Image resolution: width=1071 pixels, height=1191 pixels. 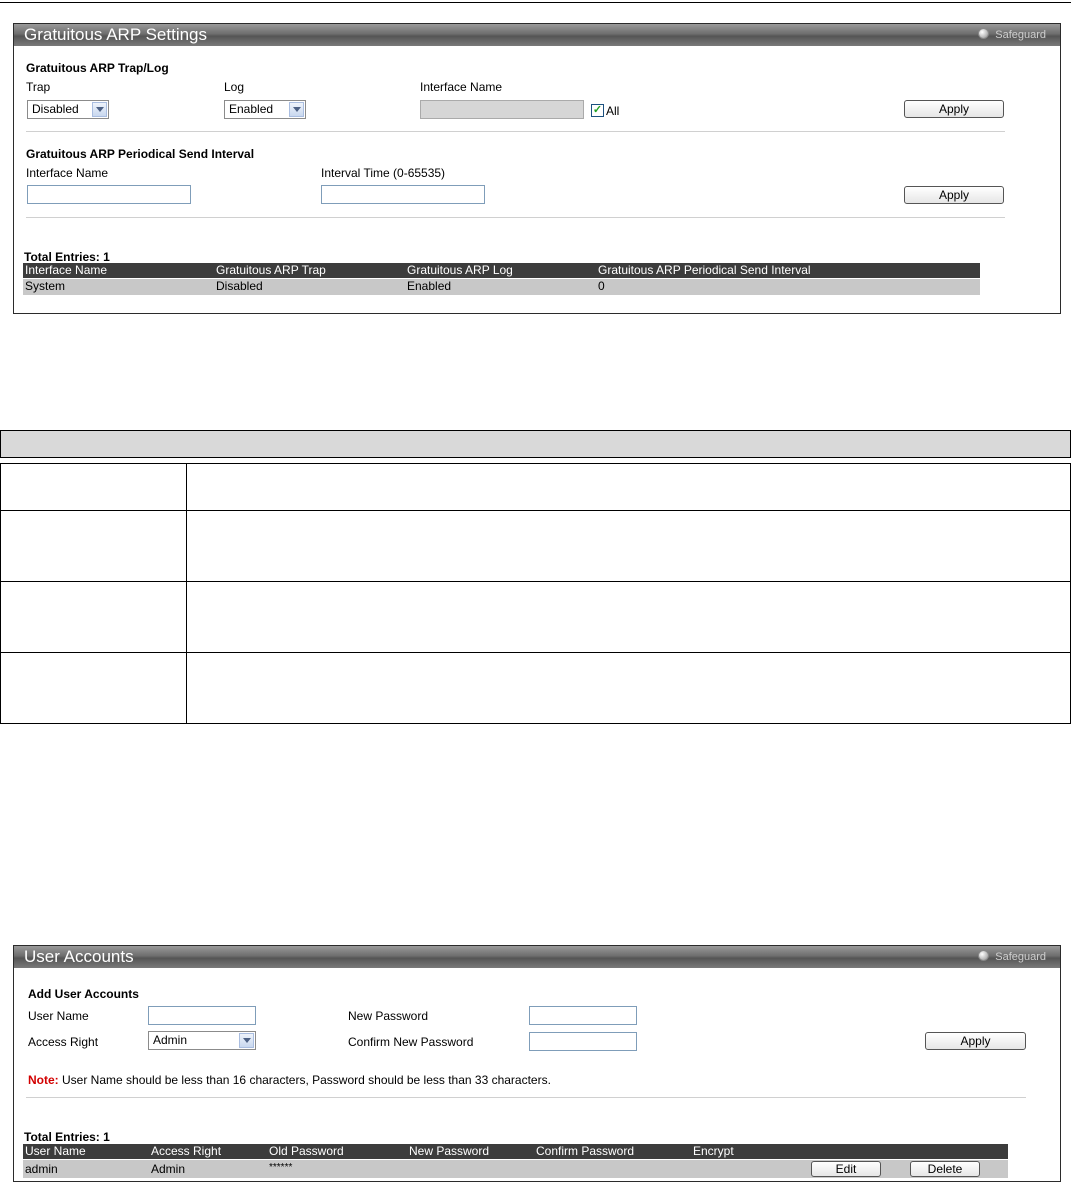 What do you see at coordinates (83, 994) in the screenshot?
I see `section-title-add-users: Add User Accounts` at bounding box center [83, 994].